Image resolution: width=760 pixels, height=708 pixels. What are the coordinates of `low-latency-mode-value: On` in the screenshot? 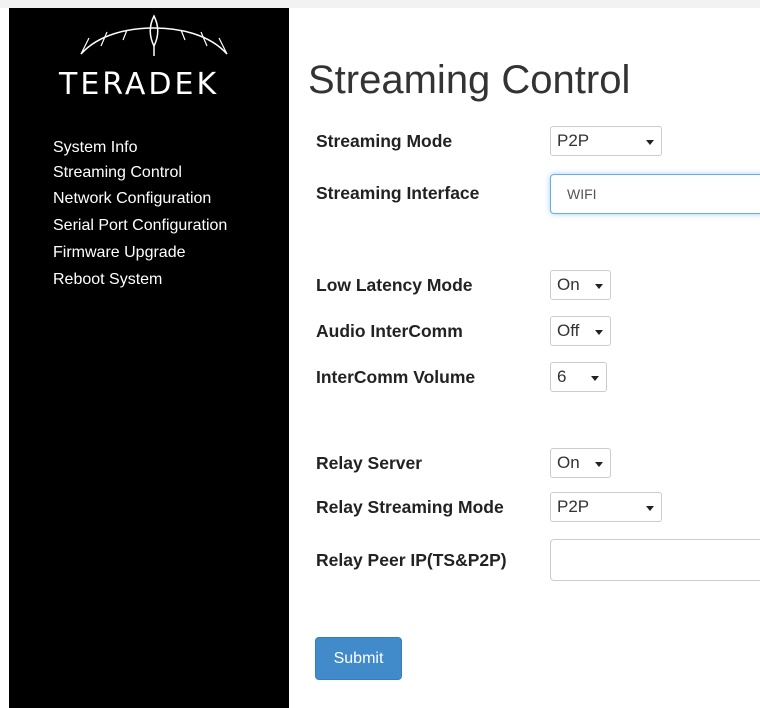 It's located at (568, 284).